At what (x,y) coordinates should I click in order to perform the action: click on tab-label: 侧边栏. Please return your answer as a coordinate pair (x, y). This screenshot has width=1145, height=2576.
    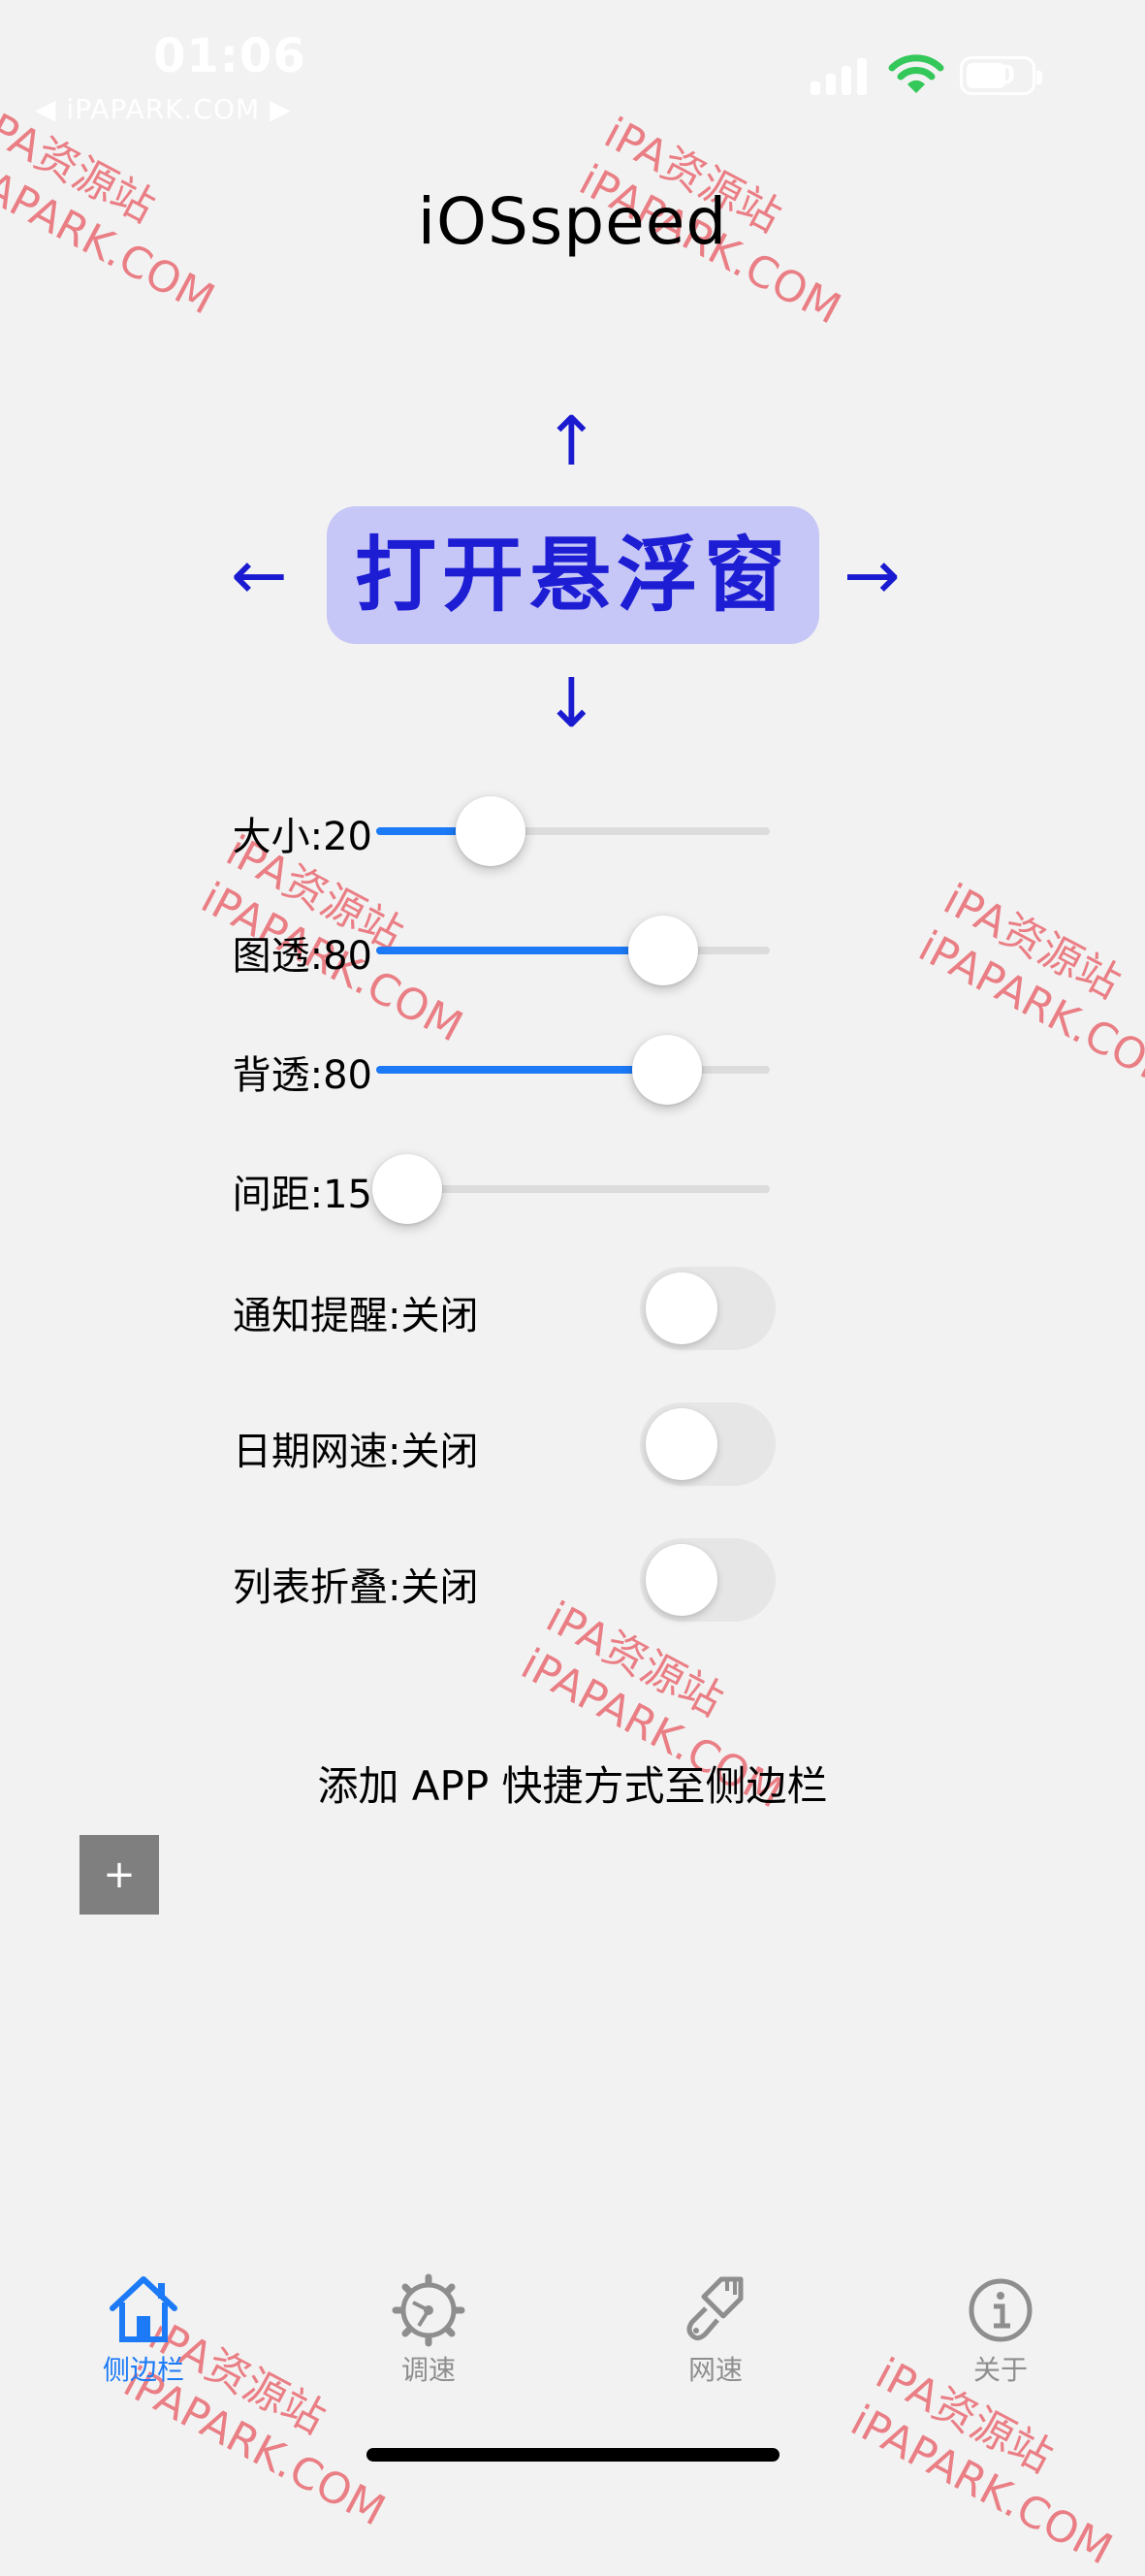
    Looking at the image, I should click on (143, 2370).